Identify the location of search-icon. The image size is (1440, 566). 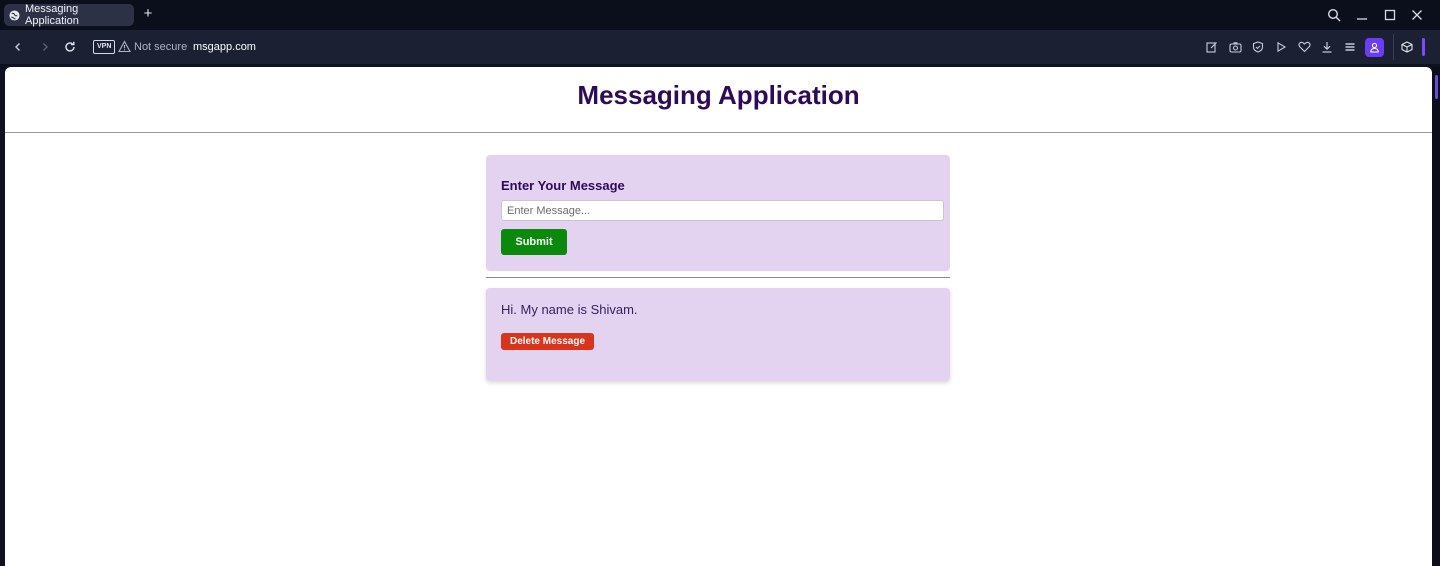
(1334, 15).